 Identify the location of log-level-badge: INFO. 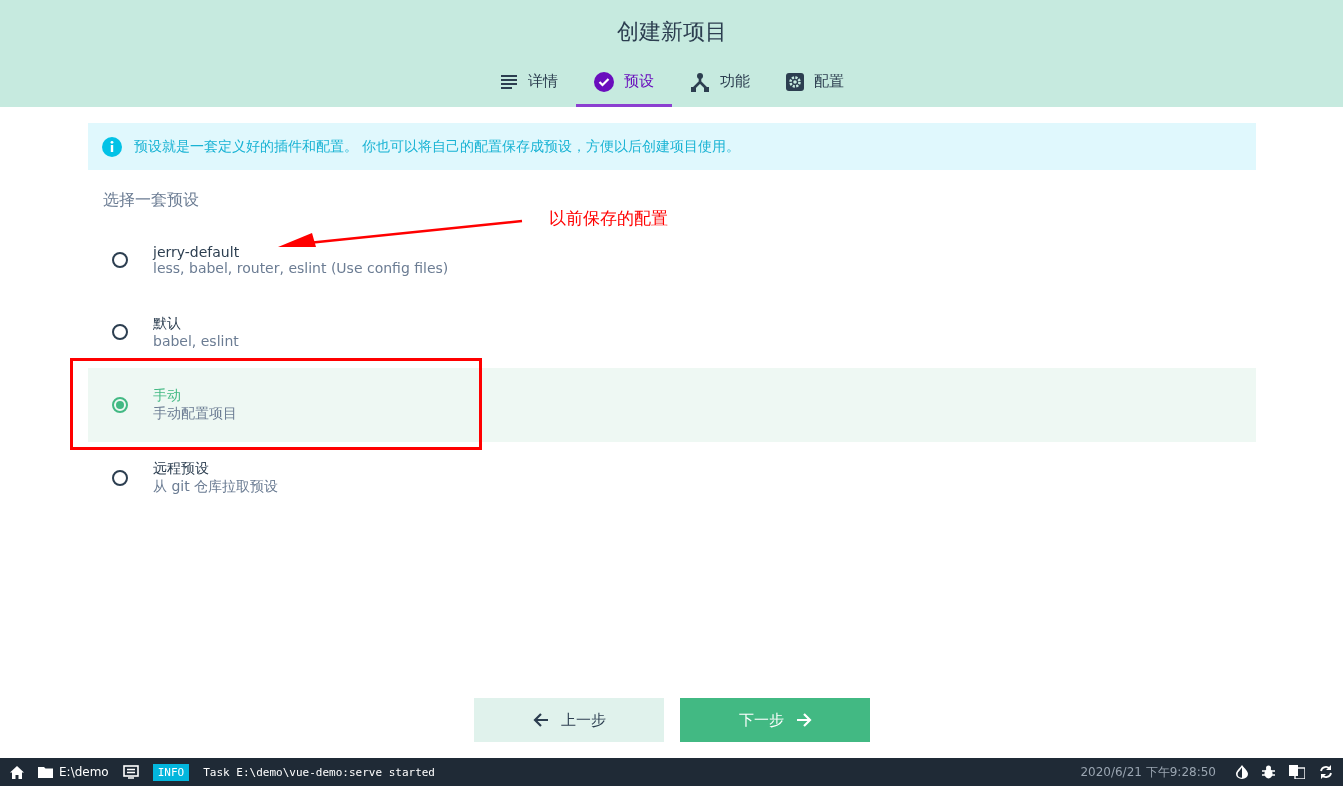
(171, 772).